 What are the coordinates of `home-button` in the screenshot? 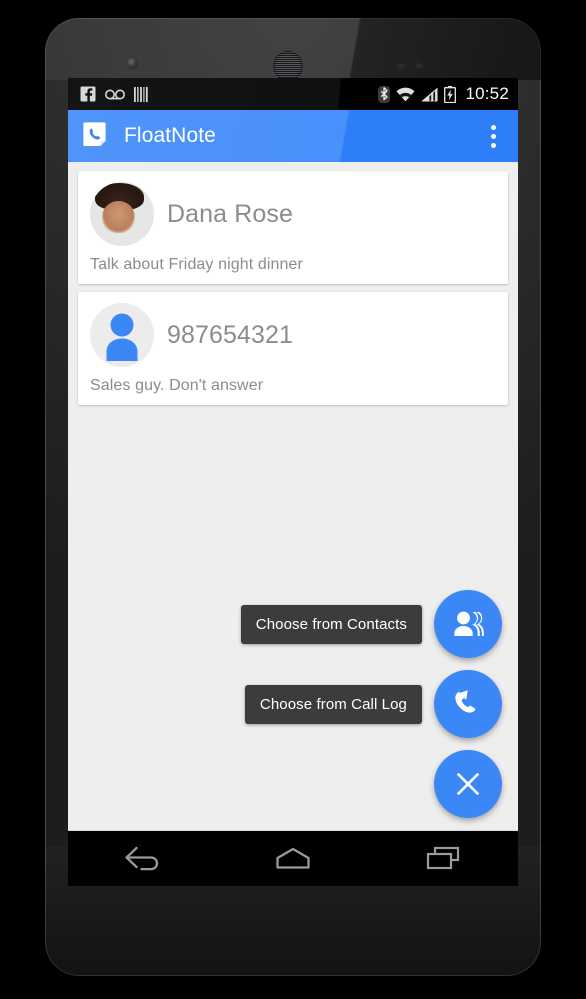 It's located at (293, 858).